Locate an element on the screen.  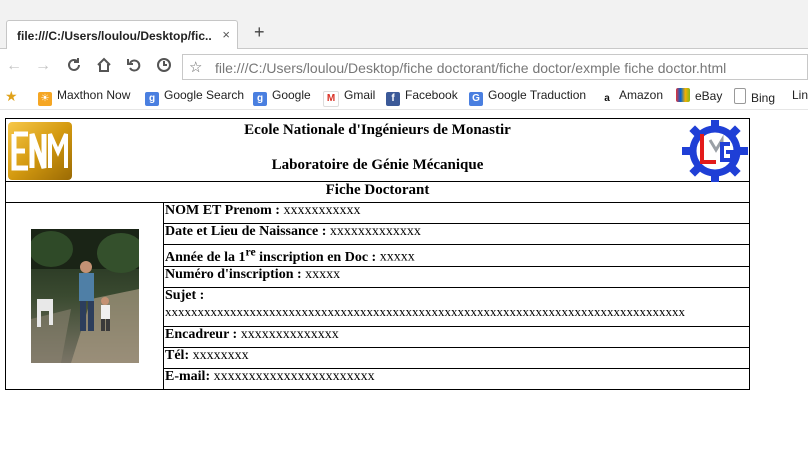
undo-icon is located at coordinates (134, 67).